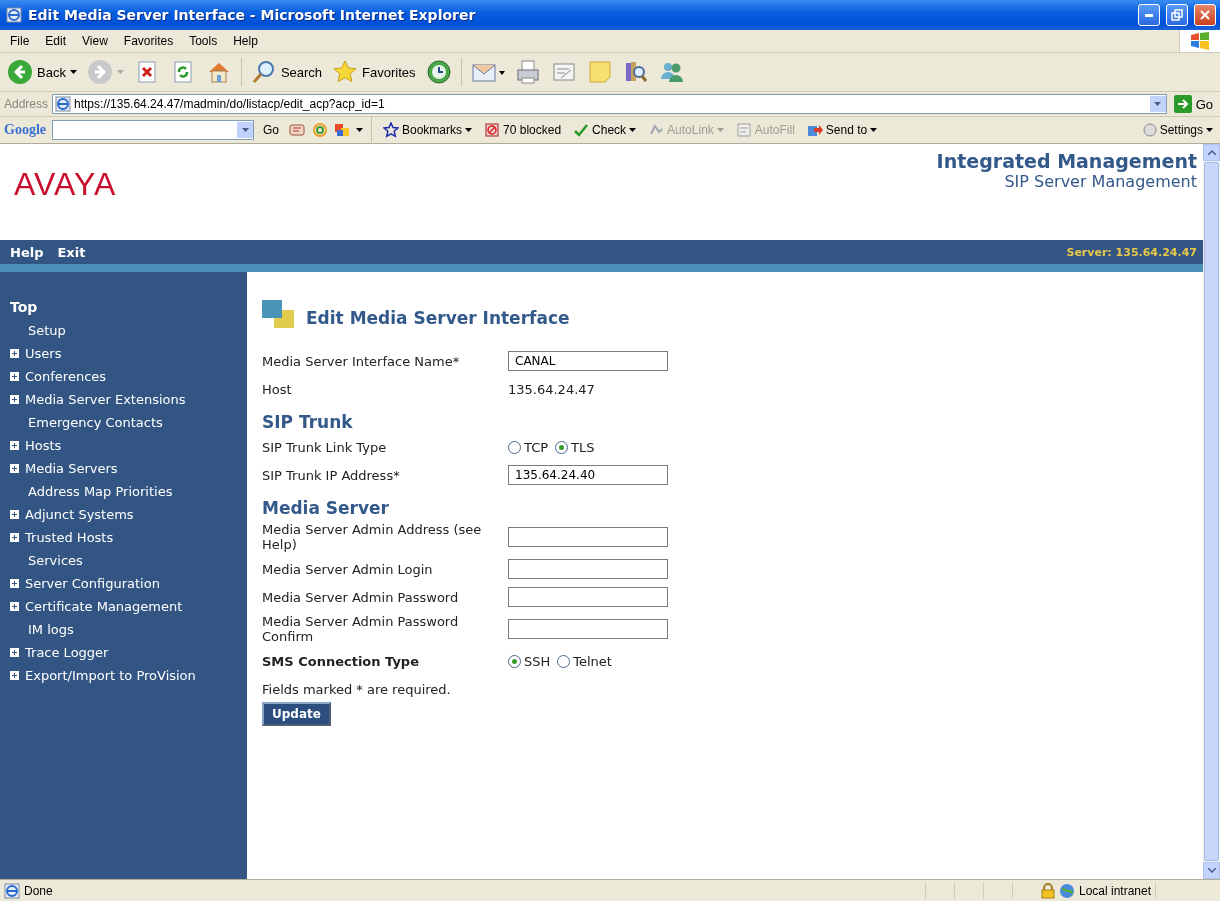 The width and height of the screenshot is (1220, 901). I want to click on close-button, so click(1205, 15).